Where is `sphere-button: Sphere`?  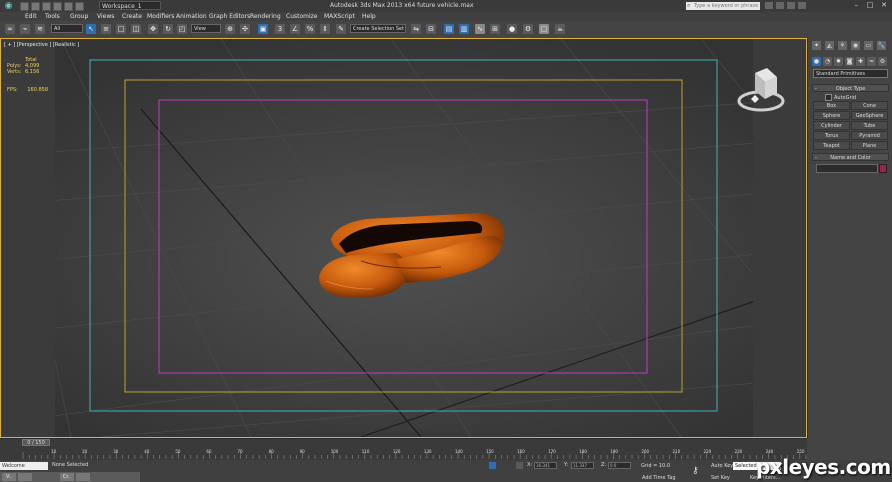 sphere-button: Sphere is located at coordinates (831, 115).